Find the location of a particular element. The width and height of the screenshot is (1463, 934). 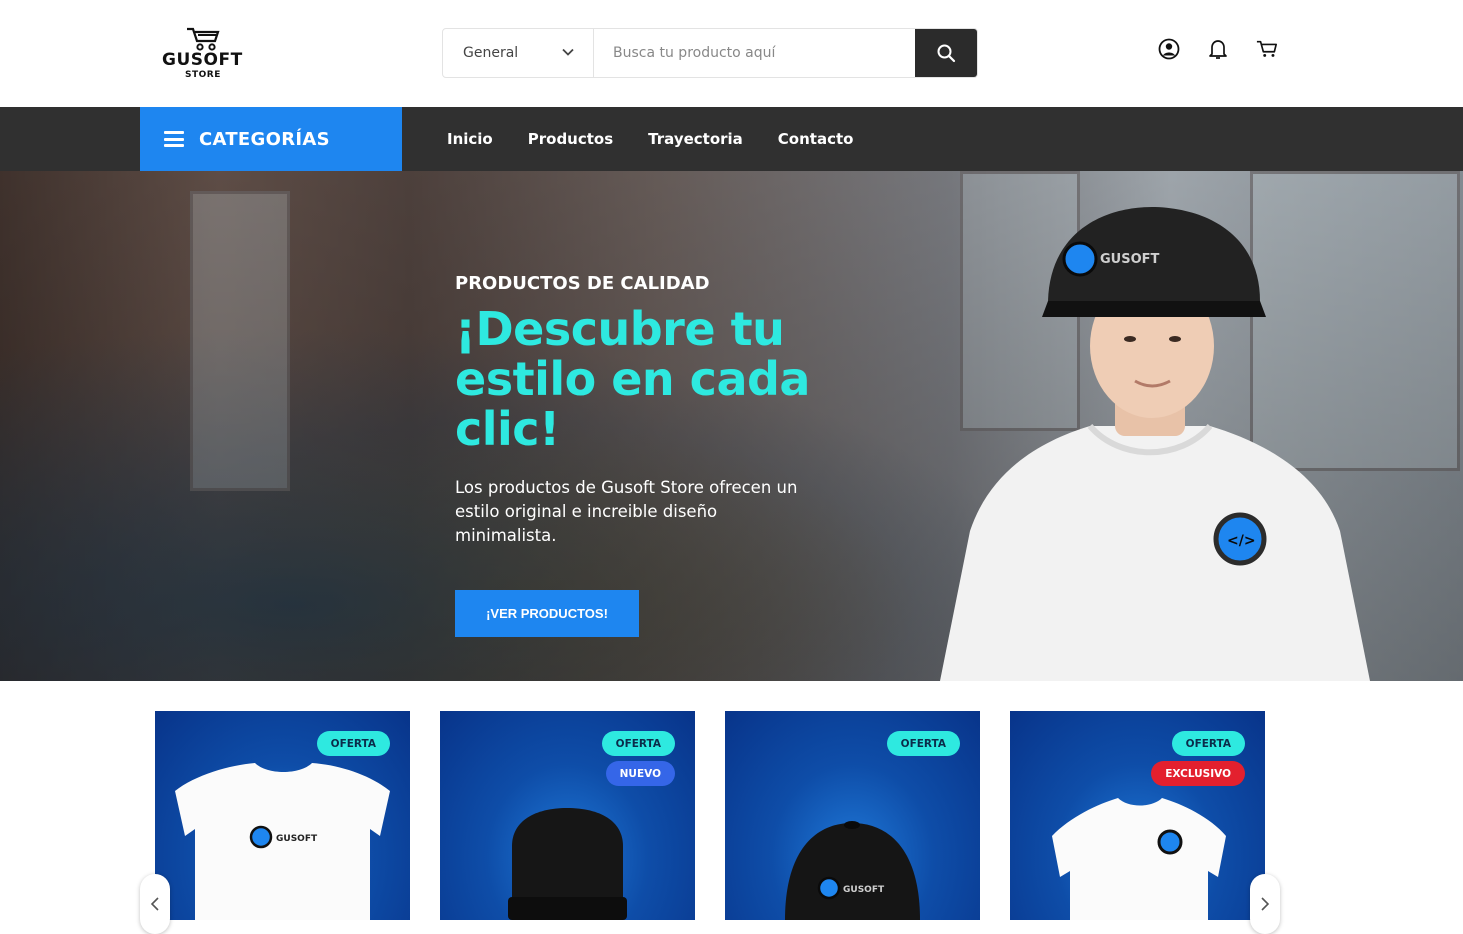

model-image: GUSOFT </> is located at coordinates (1155, 443).